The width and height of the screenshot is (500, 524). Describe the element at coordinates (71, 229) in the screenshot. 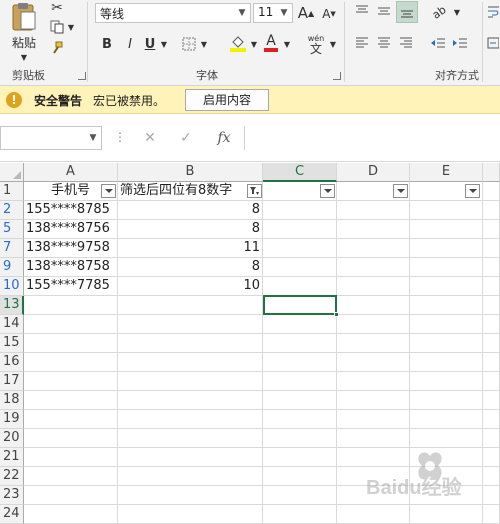

I see `cell-a5: 138****8756` at that location.